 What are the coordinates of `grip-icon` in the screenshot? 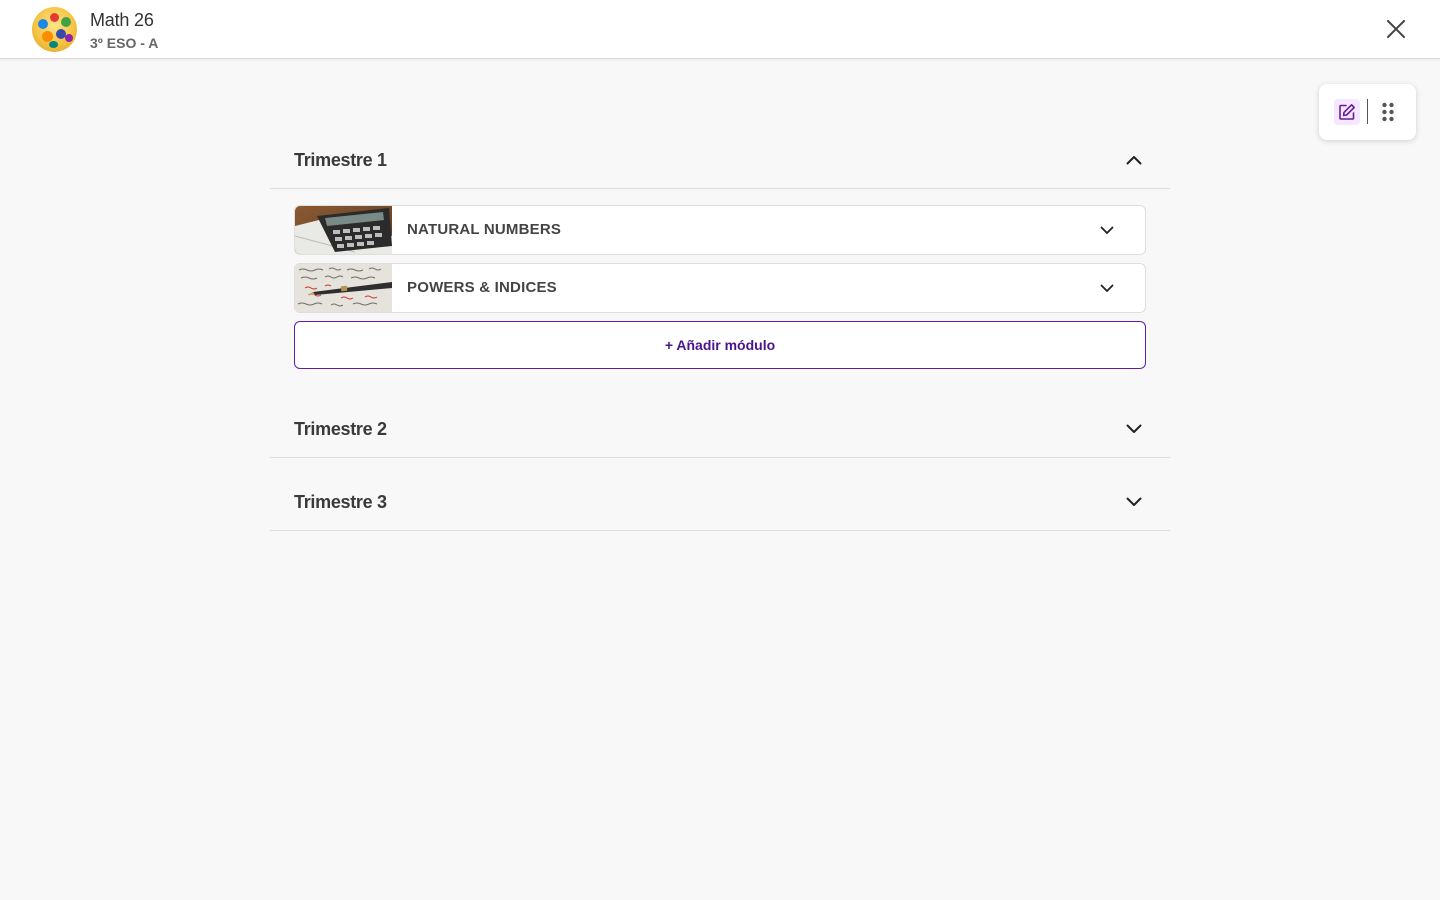 It's located at (1388, 112).